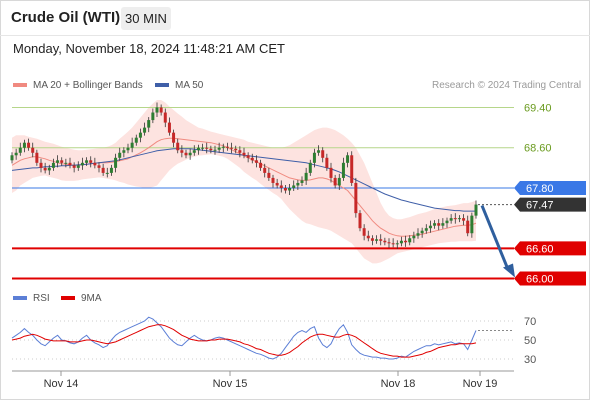 The height and width of the screenshot is (400, 590). I want to click on rsi-tick-label: 30, so click(530, 360).